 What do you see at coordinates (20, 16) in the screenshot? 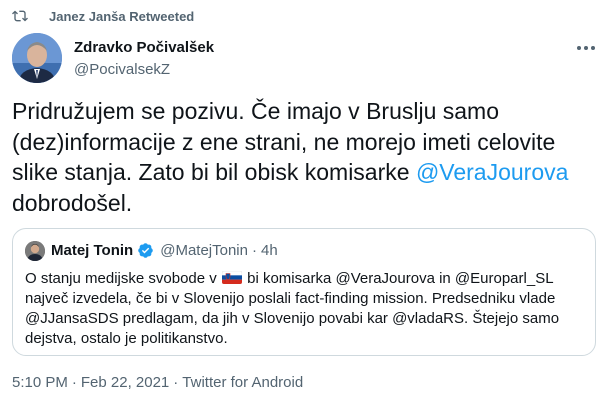
I see `retweet-icon` at bounding box center [20, 16].